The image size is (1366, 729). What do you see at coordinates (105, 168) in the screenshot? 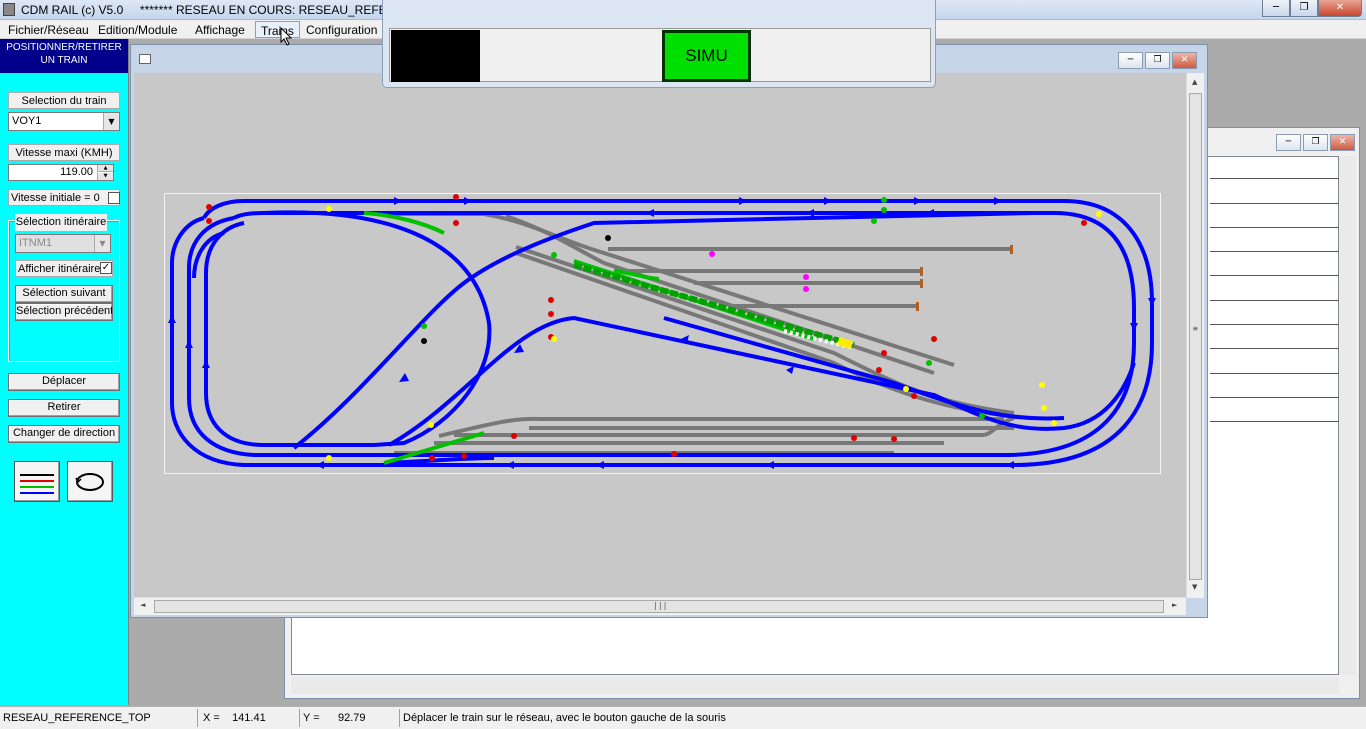
I see `spin-up-icon: ▲` at bounding box center [105, 168].